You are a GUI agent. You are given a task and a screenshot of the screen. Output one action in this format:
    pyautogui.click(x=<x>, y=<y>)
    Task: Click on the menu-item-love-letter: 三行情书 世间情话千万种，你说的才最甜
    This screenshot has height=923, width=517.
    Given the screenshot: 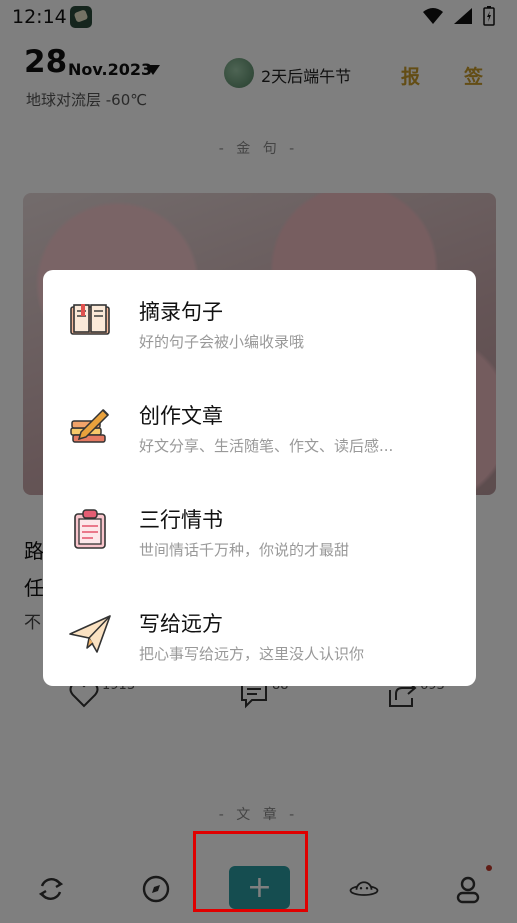 What is the action you would take?
    pyautogui.click(x=259, y=530)
    